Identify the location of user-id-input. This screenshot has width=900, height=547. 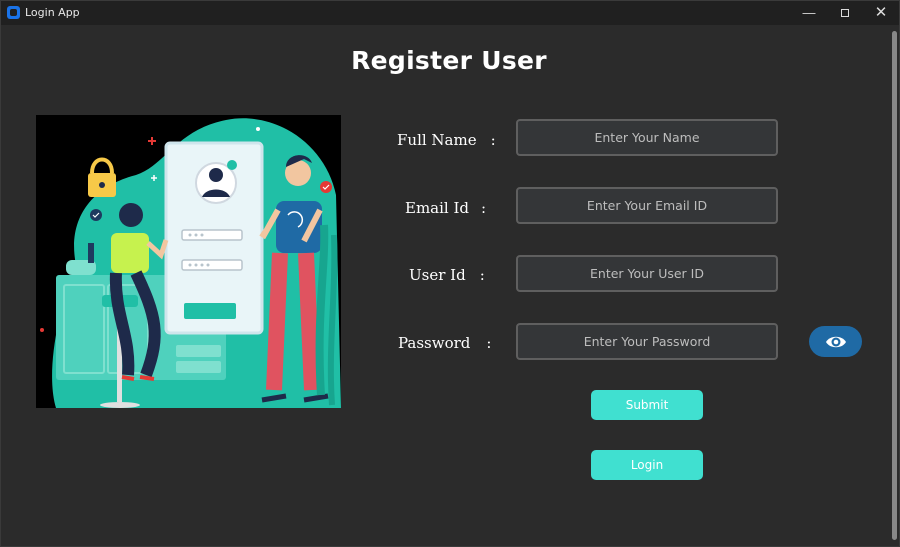
(647, 273).